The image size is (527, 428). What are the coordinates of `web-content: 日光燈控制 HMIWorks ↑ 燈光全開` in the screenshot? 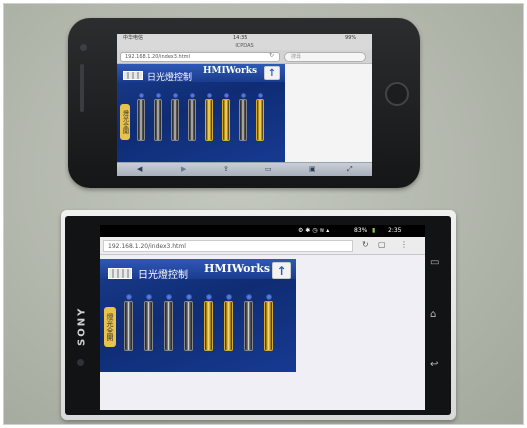 It's located at (244, 113).